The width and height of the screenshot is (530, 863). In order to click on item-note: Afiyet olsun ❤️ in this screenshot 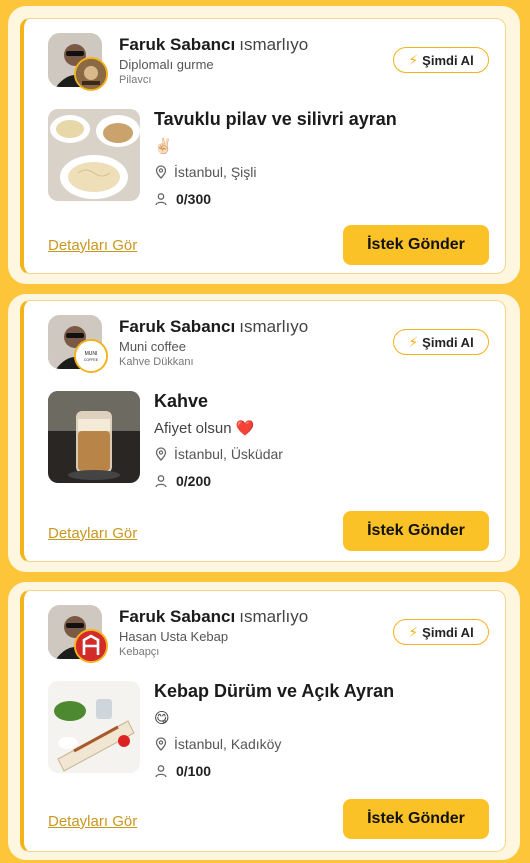, I will do `click(204, 428)`.